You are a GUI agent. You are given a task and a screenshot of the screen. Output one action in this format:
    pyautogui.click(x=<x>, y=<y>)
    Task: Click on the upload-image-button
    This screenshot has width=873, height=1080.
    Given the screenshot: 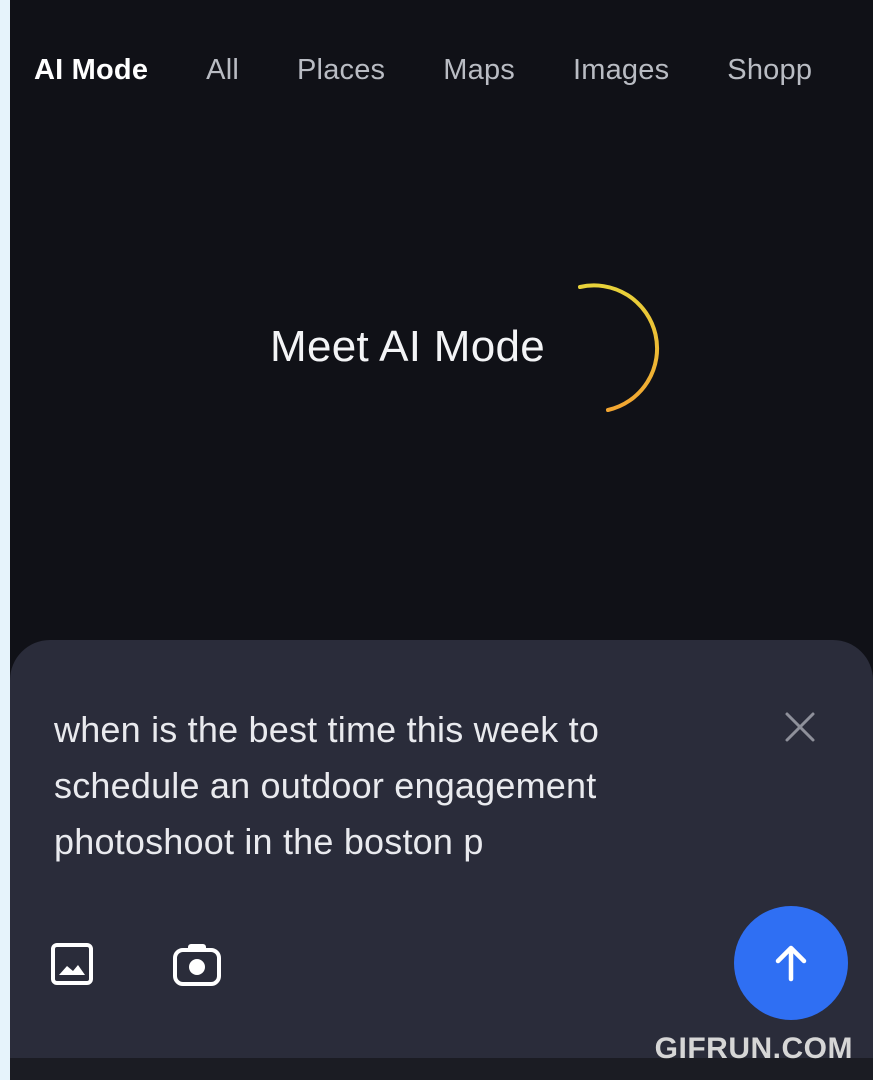 What is the action you would take?
    pyautogui.click(x=72, y=964)
    